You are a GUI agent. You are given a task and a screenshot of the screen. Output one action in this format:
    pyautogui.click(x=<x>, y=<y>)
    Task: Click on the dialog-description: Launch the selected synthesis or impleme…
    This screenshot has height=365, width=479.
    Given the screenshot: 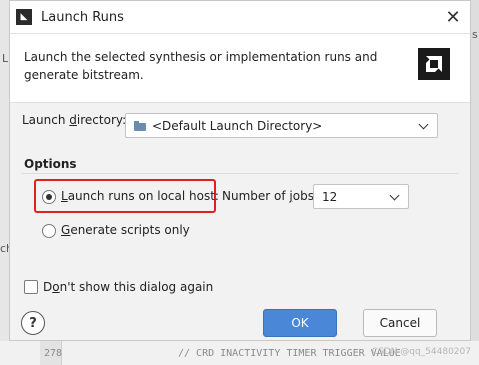 What is the action you would take?
    pyautogui.click(x=201, y=66)
    